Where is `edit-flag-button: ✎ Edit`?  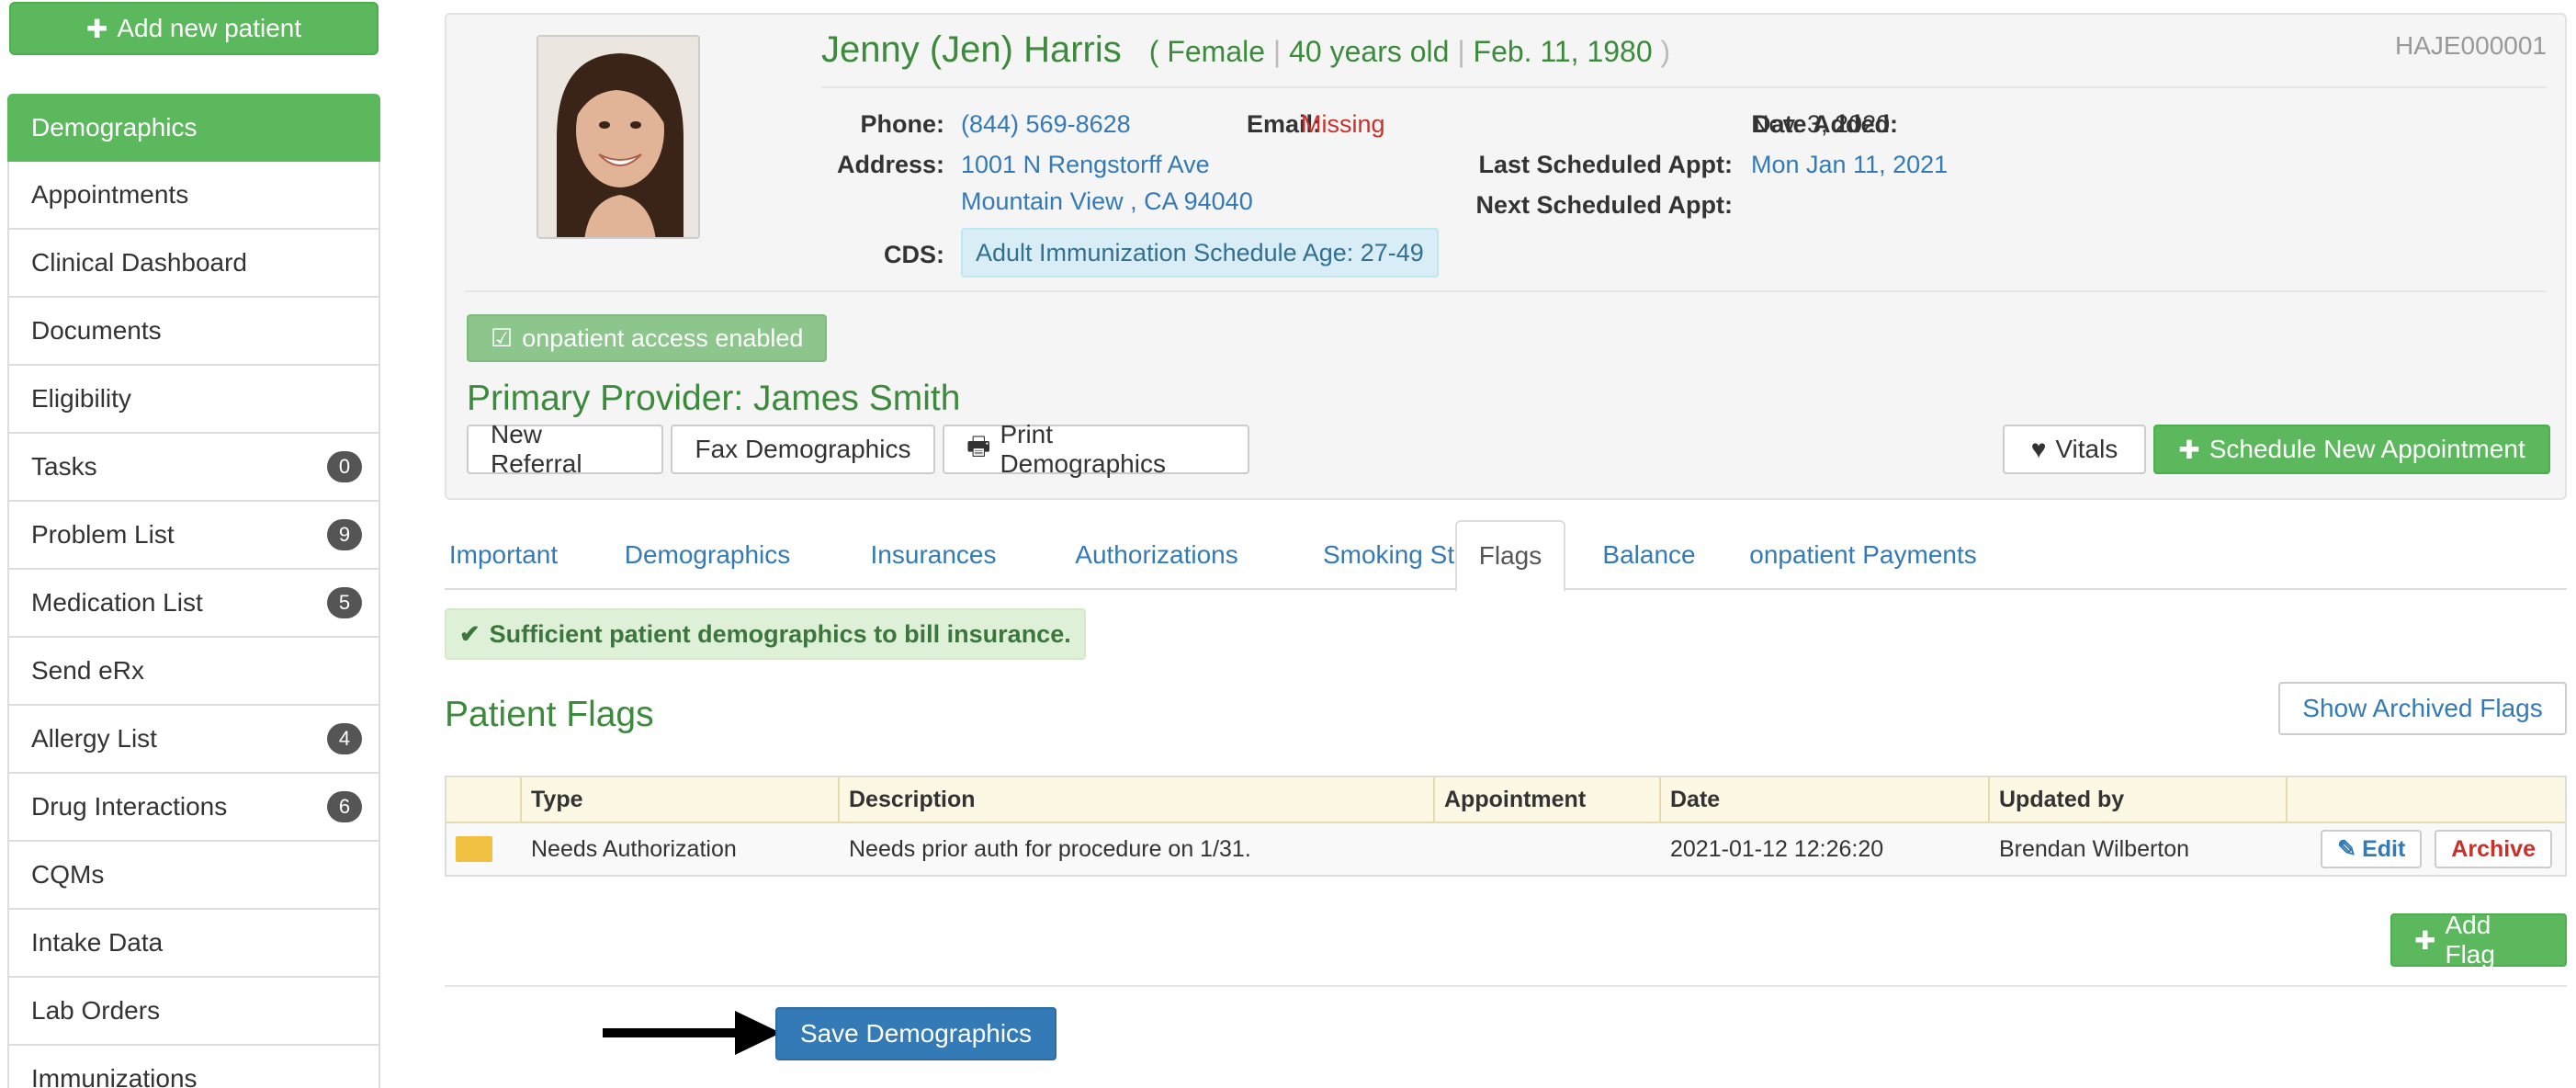 edit-flag-button: ✎ Edit is located at coordinates (2372, 849).